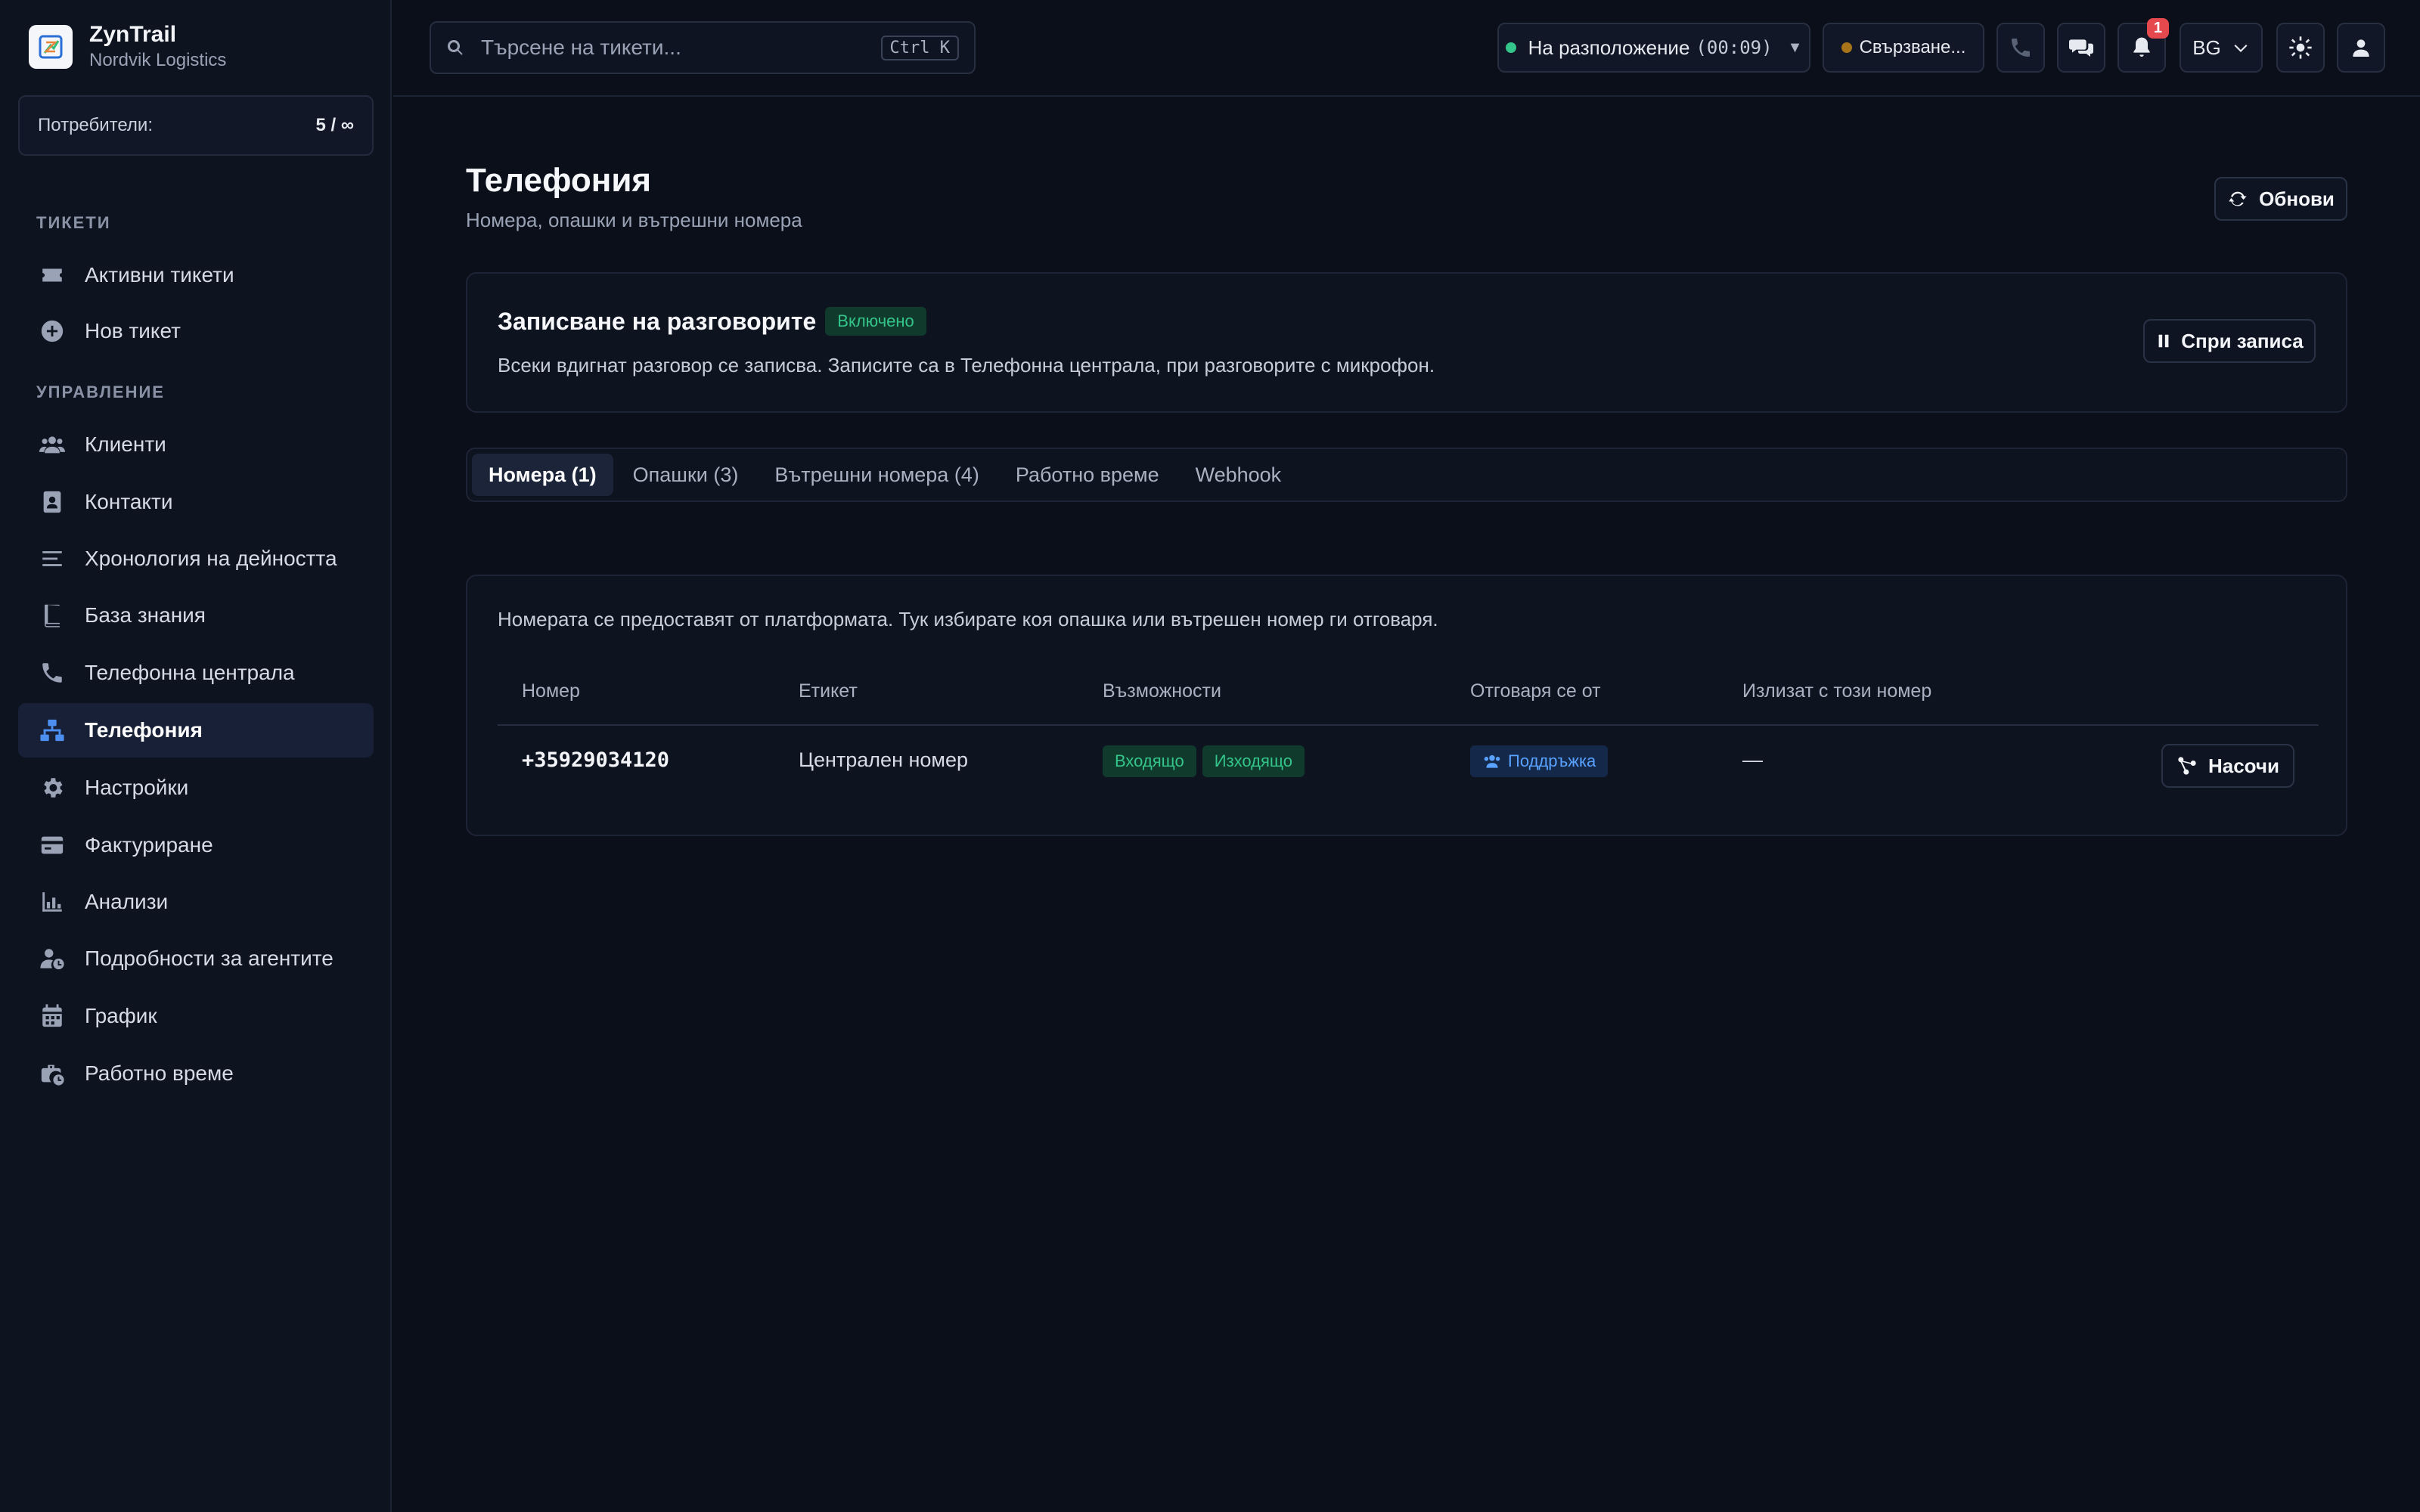 The height and width of the screenshot is (1512, 2420). I want to click on bell-icon, so click(2141, 47).